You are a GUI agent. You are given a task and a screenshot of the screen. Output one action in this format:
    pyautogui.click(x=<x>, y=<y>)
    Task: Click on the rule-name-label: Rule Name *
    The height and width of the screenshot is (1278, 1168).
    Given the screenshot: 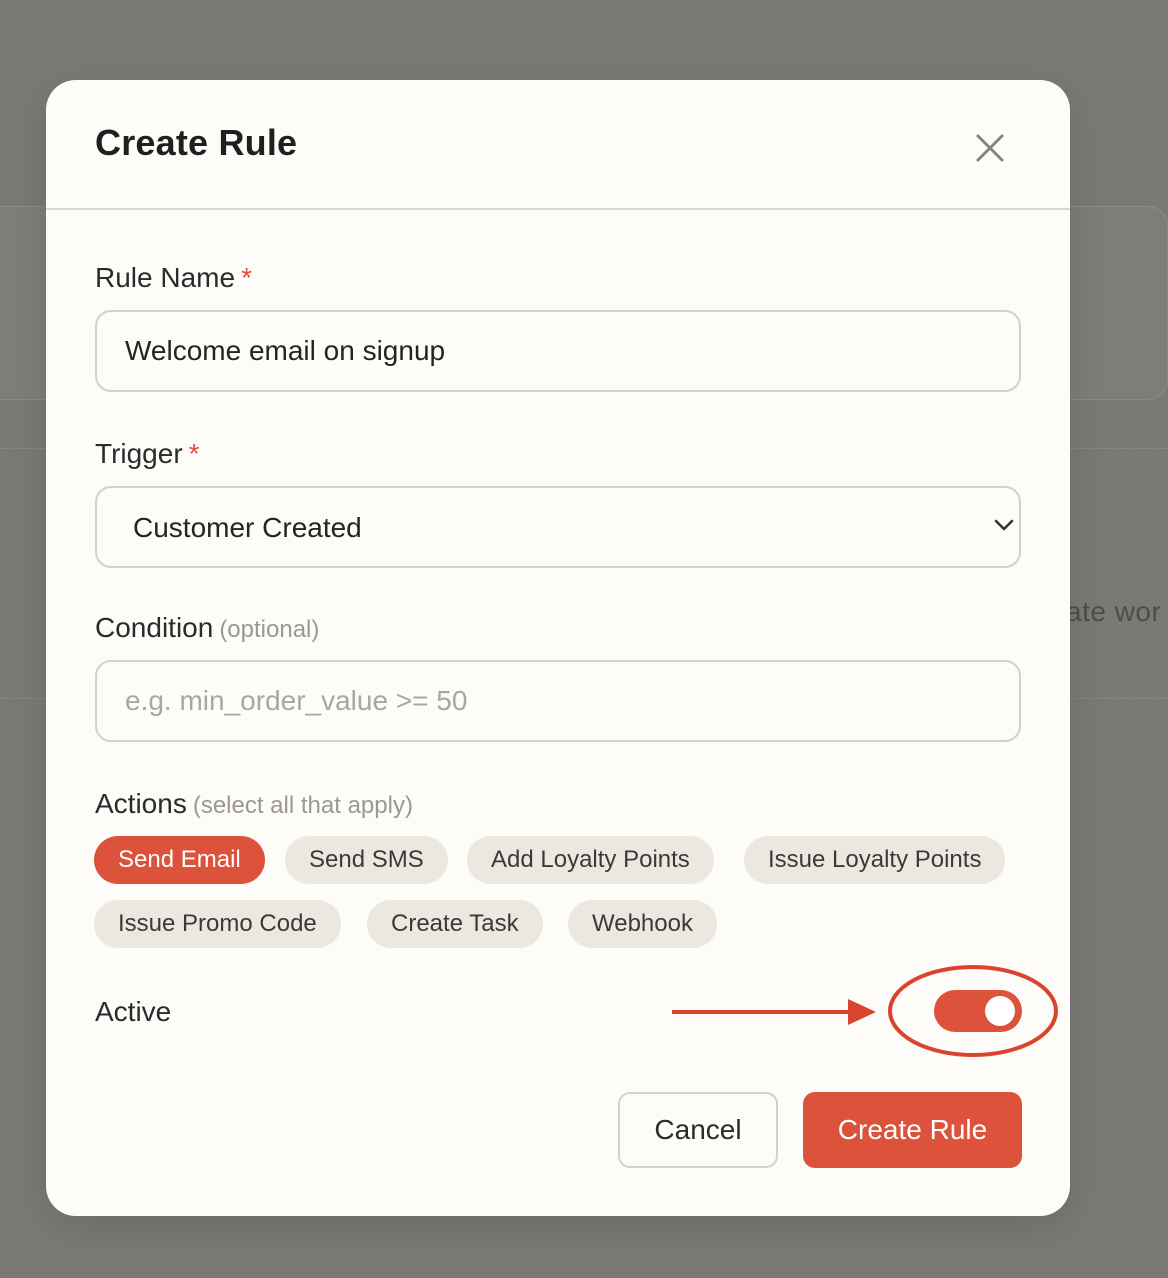 What is the action you would take?
    pyautogui.click(x=173, y=278)
    